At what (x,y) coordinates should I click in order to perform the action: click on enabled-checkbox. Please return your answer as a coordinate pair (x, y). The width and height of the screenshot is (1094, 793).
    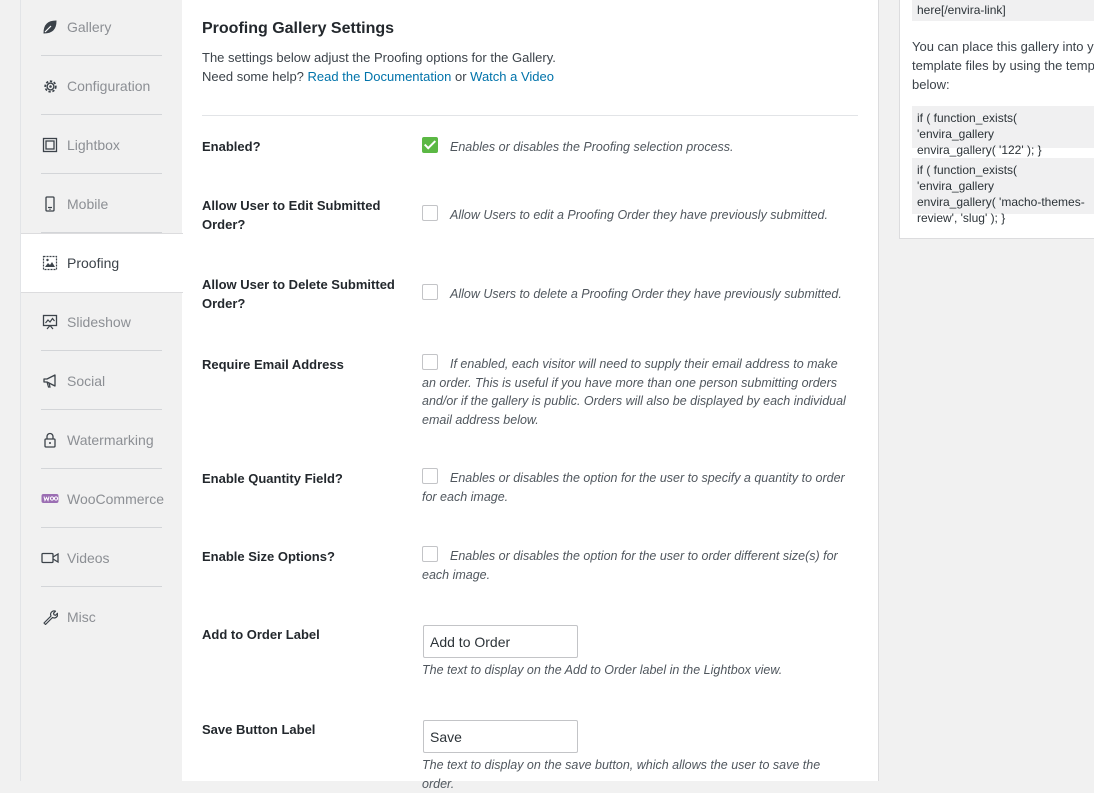
    Looking at the image, I should click on (430, 145).